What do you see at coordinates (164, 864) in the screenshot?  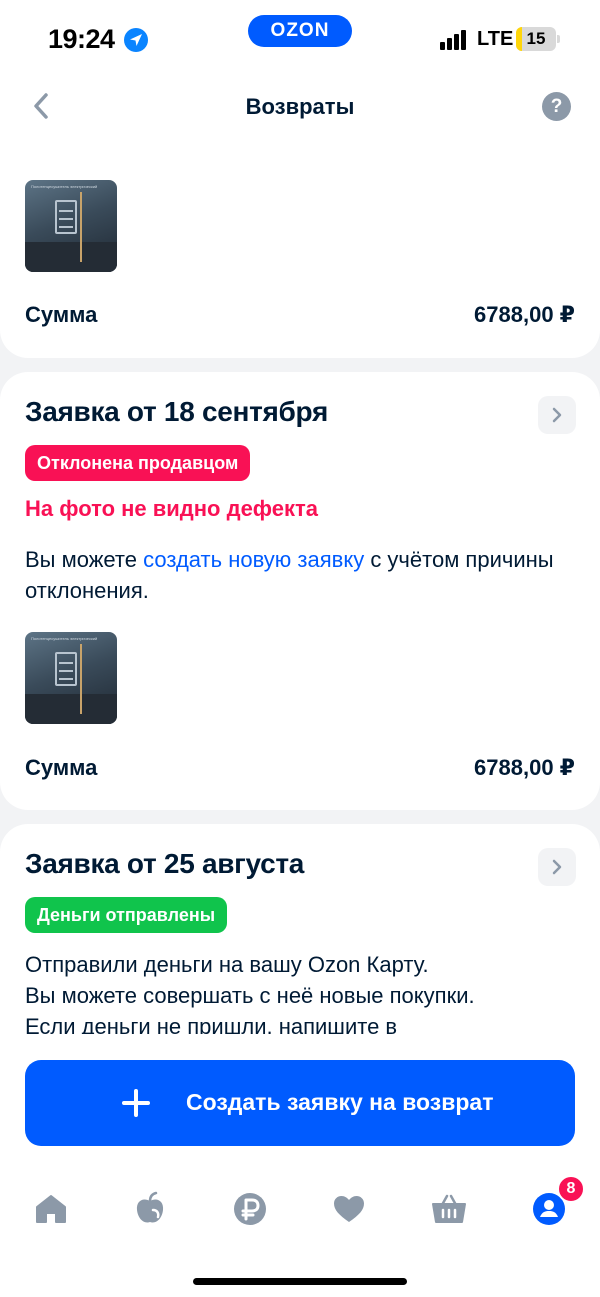 I see `return-request-title: Заявка от 25 августа` at bounding box center [164, 864].